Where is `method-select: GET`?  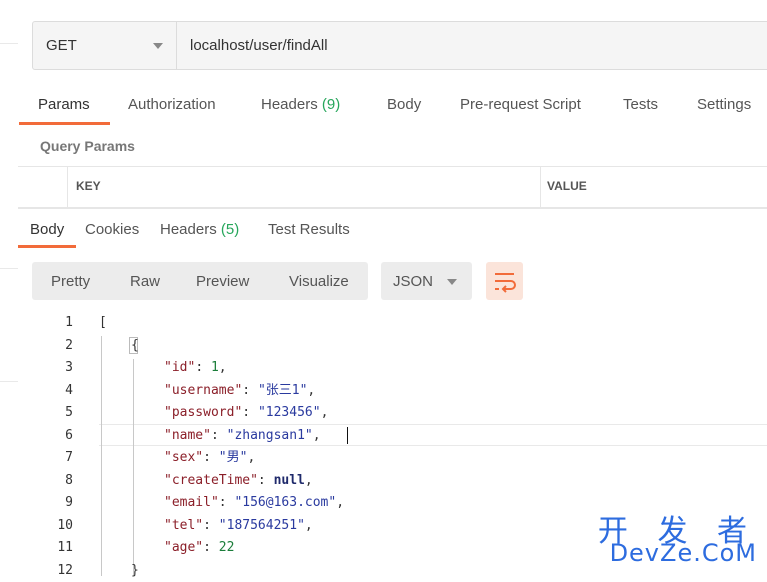 method-select: GET is located at coordinates (105, 45).